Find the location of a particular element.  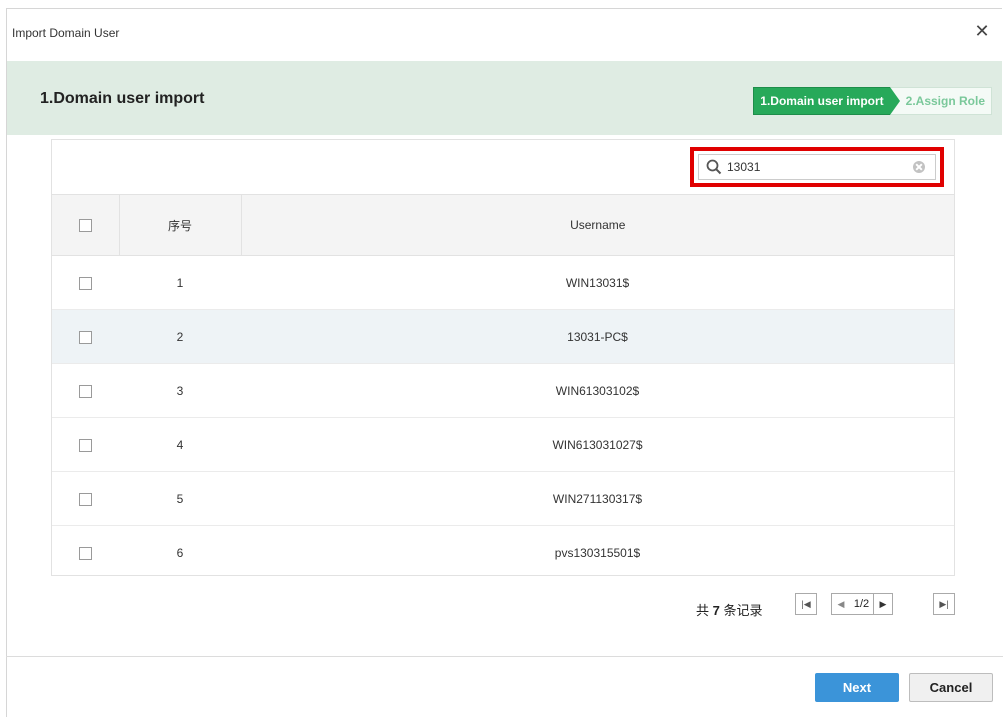

step-indicator: 1.Domain user import 2.Assign Role is located at coordinates (872, 101).